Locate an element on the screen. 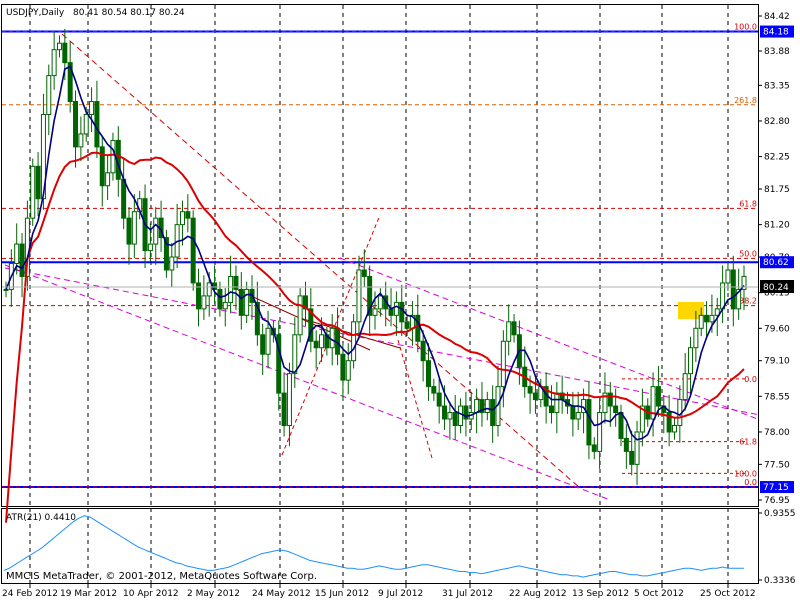 The height and width of the screenshot is (604, 800). atr-indicator-label: ATR(21) 0.4410 is located at coordinates (41, 518).